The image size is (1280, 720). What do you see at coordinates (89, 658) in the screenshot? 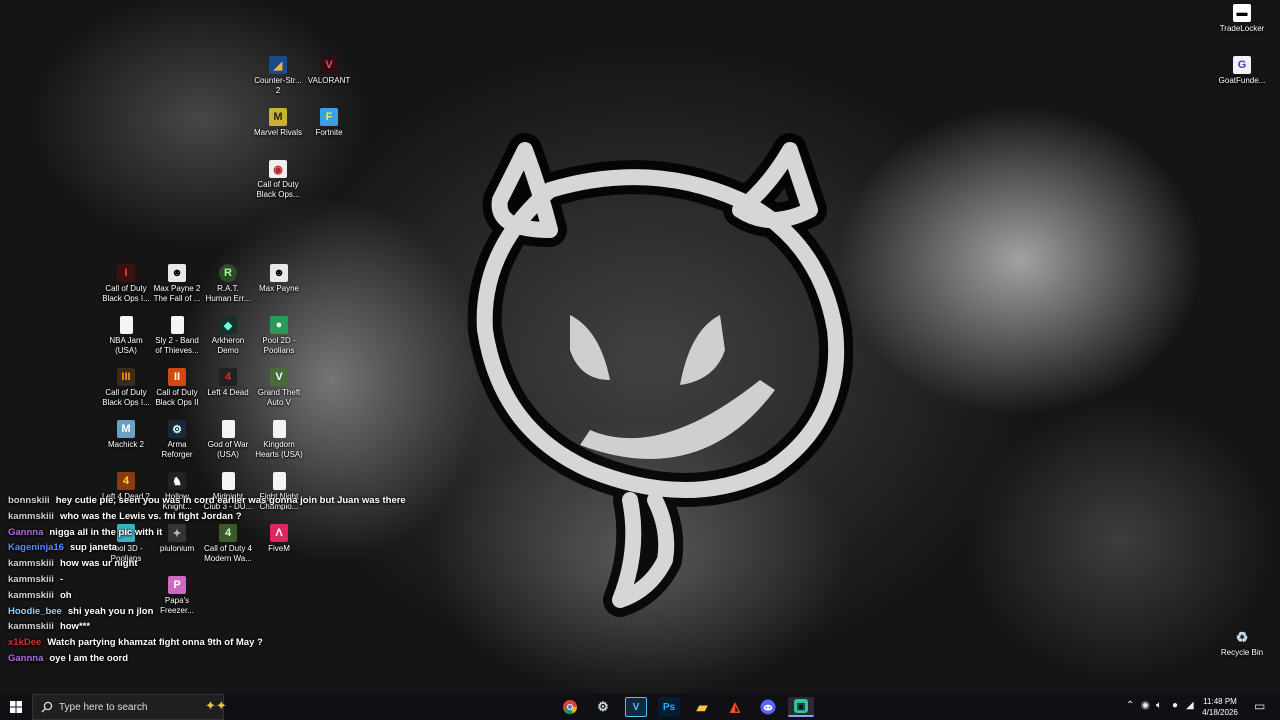
I see `chat-text: oye I am the oord` at bounding box center [89, 658].